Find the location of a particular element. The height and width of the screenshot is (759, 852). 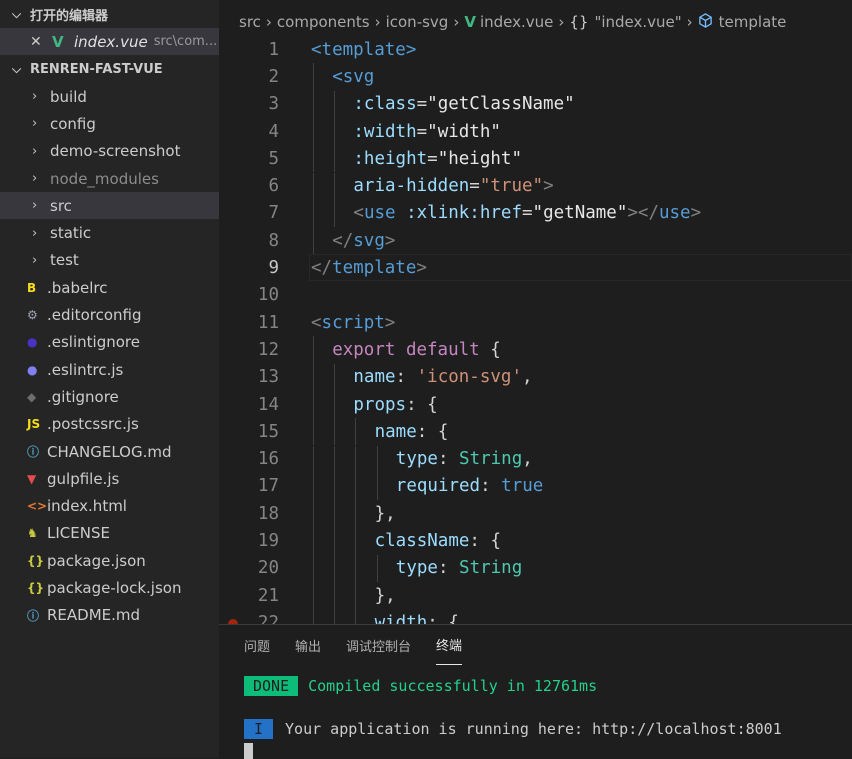

tree-item: ◆ .gitignore is located at coordinates (109, 396).